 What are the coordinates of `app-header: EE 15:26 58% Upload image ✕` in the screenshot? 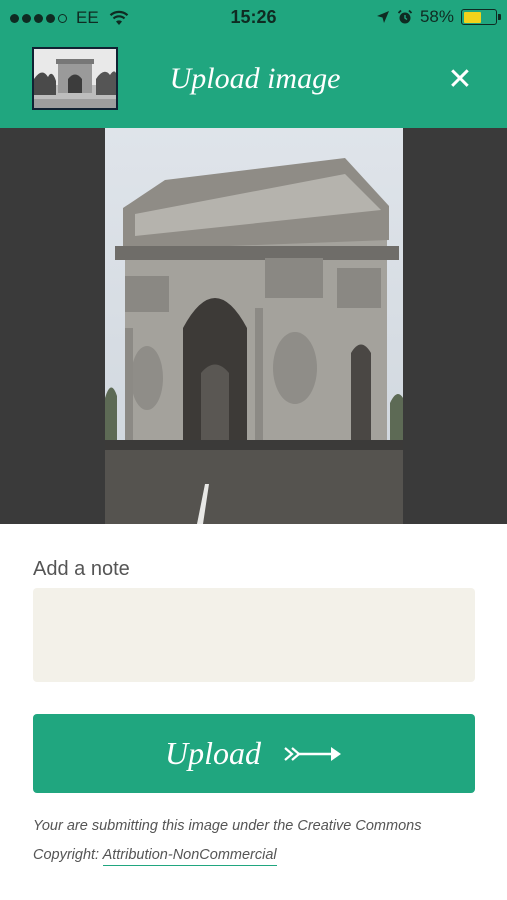 It's located at (253, 64).